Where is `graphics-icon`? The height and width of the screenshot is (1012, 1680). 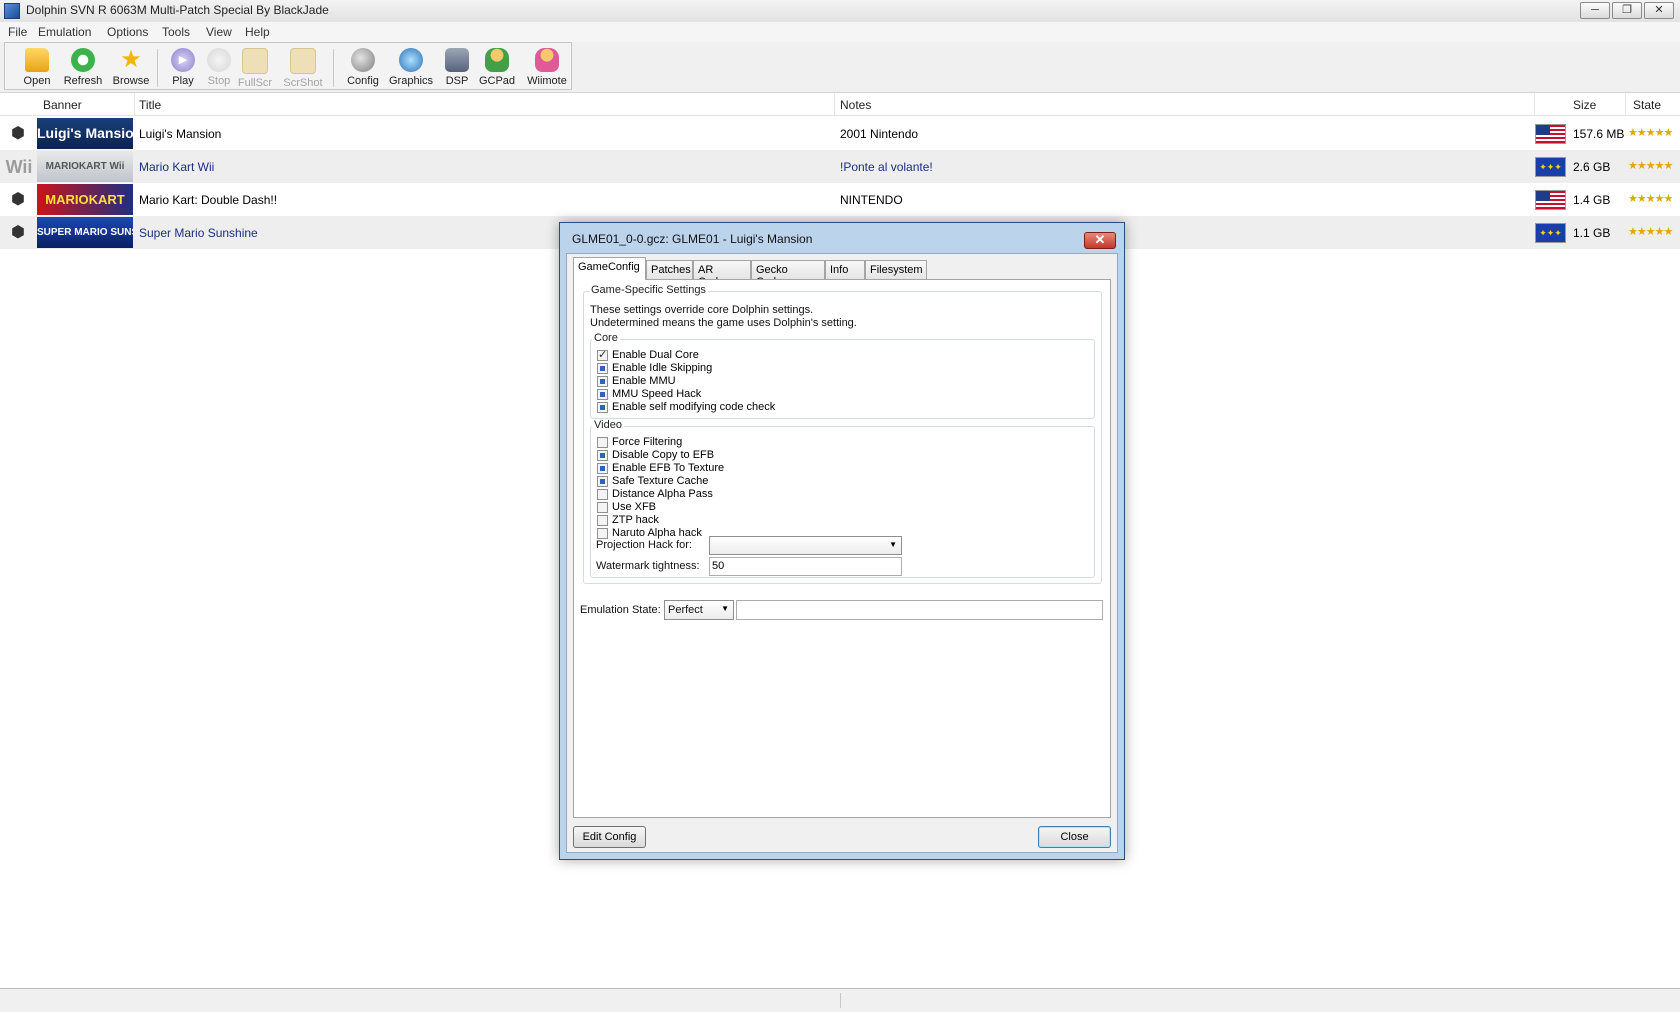 graphics-icon is located at coordinates (411, 60).